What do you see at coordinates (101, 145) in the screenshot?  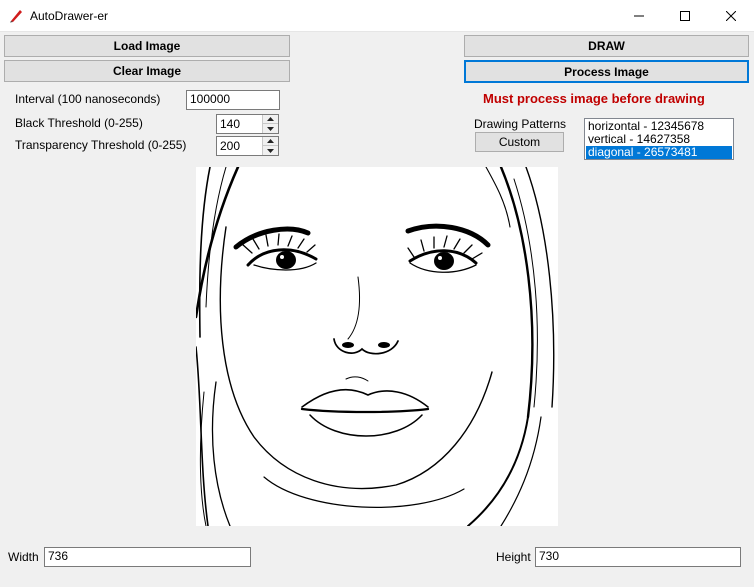 I see `transparency-threshold-label: Transparency Threshold (0-255)` at bounding box center [101, 145].